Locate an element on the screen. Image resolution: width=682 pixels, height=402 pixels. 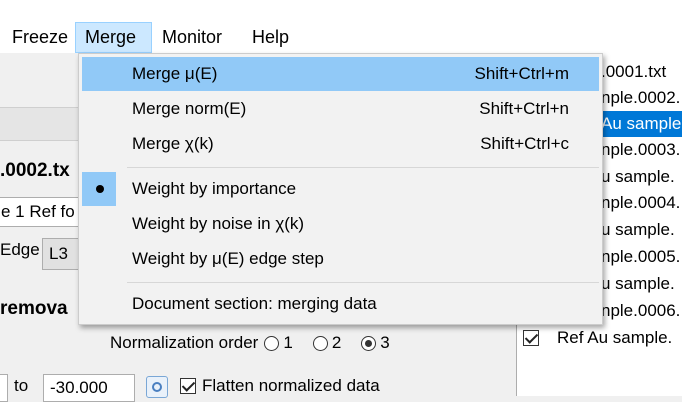
norm-order-3-radio is located at coordinates (369, 343).